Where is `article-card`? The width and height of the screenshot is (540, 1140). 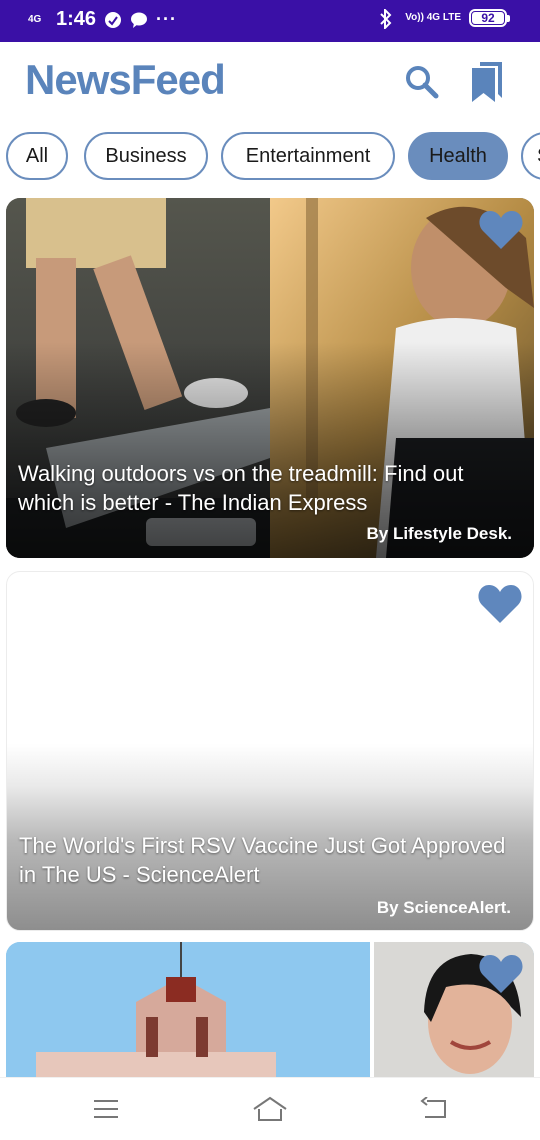
article-card is located at coordinates (270, 1012).